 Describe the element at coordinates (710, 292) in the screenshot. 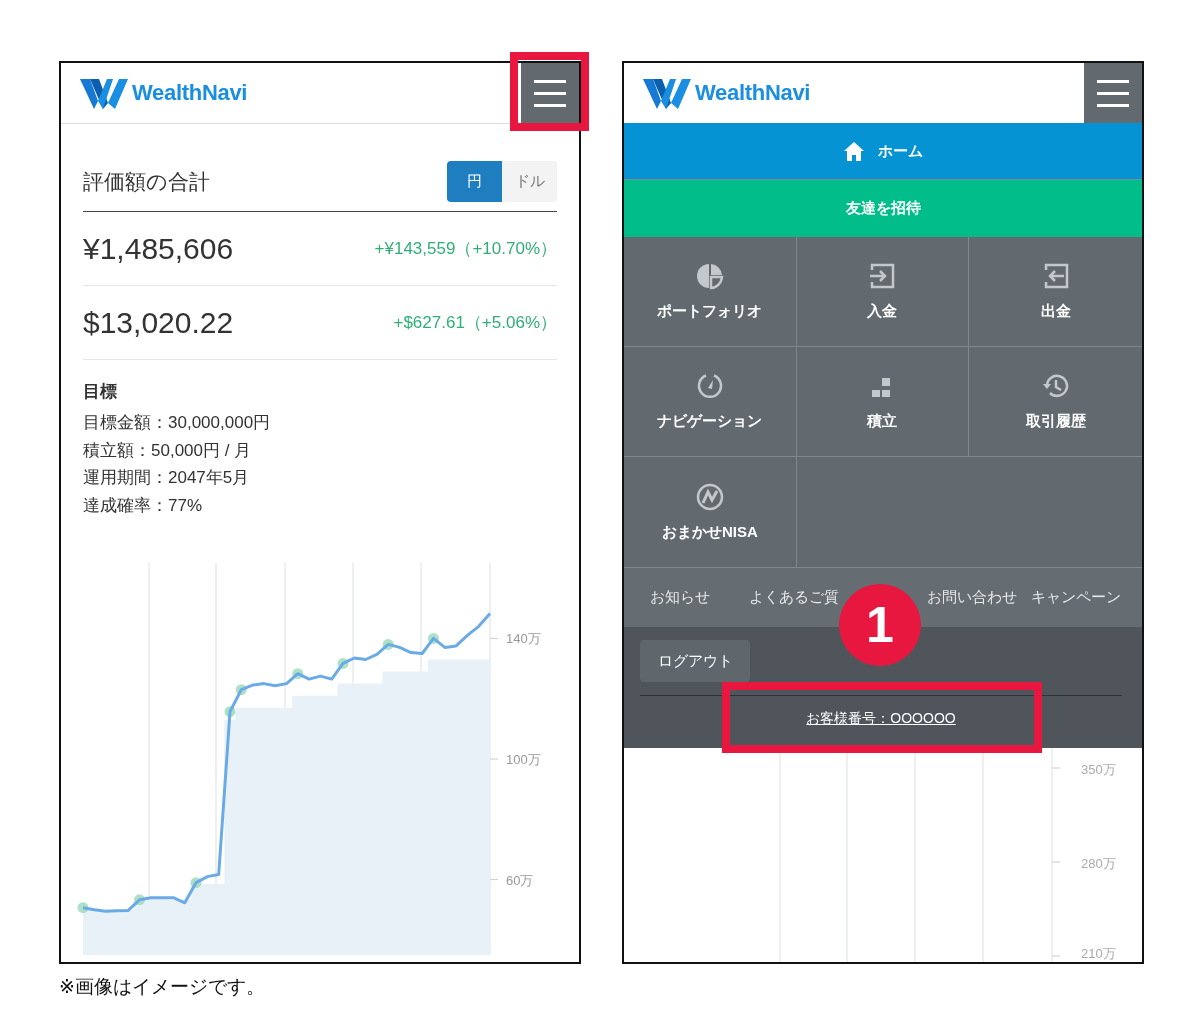

I see `menu-tile: ポートフォリオ` at that location.